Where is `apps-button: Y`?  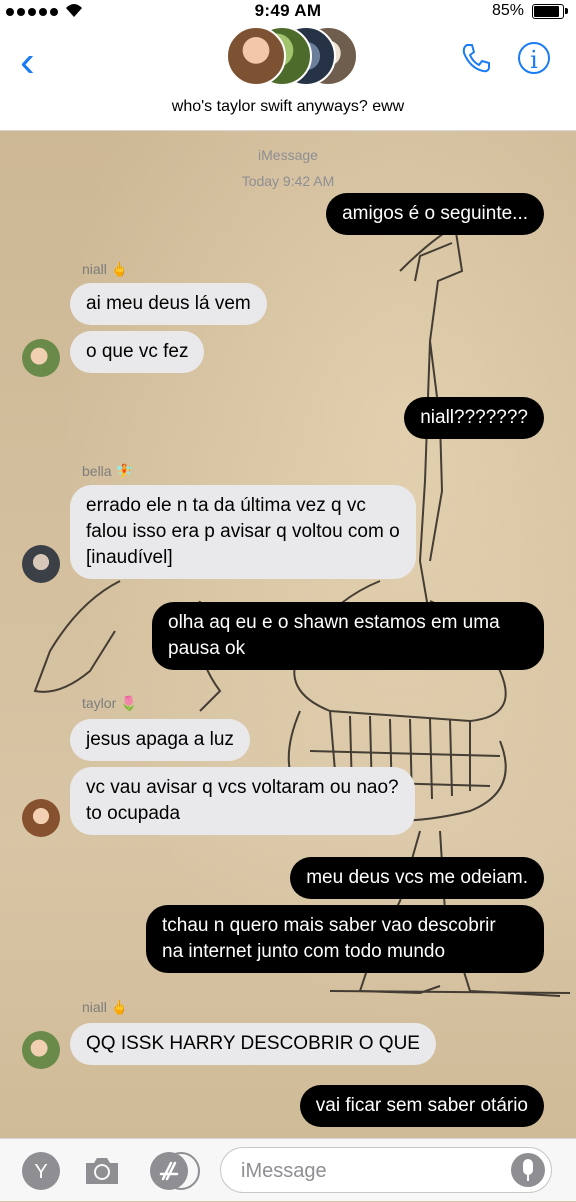 apps-button: Y is located at coordinates (41, 1171).